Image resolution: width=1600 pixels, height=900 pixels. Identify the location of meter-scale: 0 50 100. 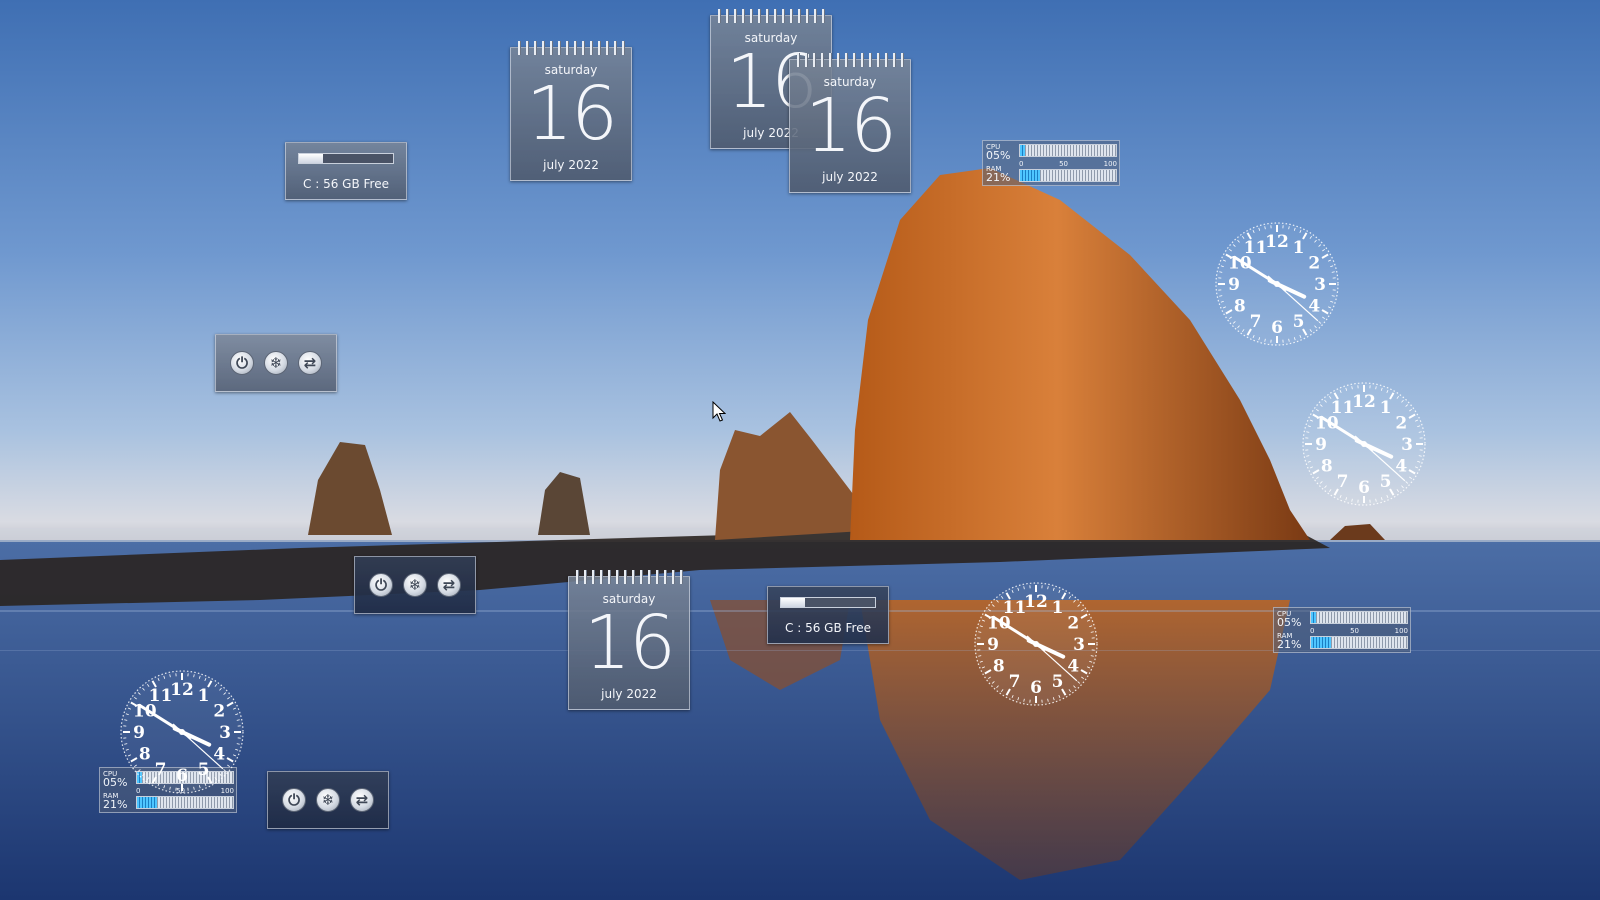
(1359, 631).